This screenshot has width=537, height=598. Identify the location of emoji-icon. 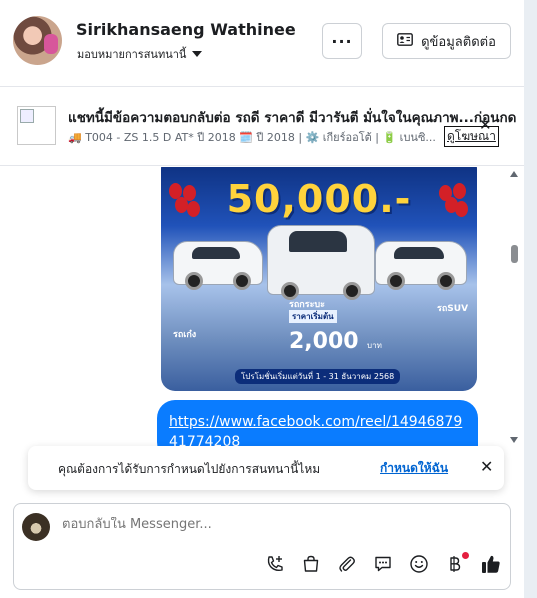
(419, 564).